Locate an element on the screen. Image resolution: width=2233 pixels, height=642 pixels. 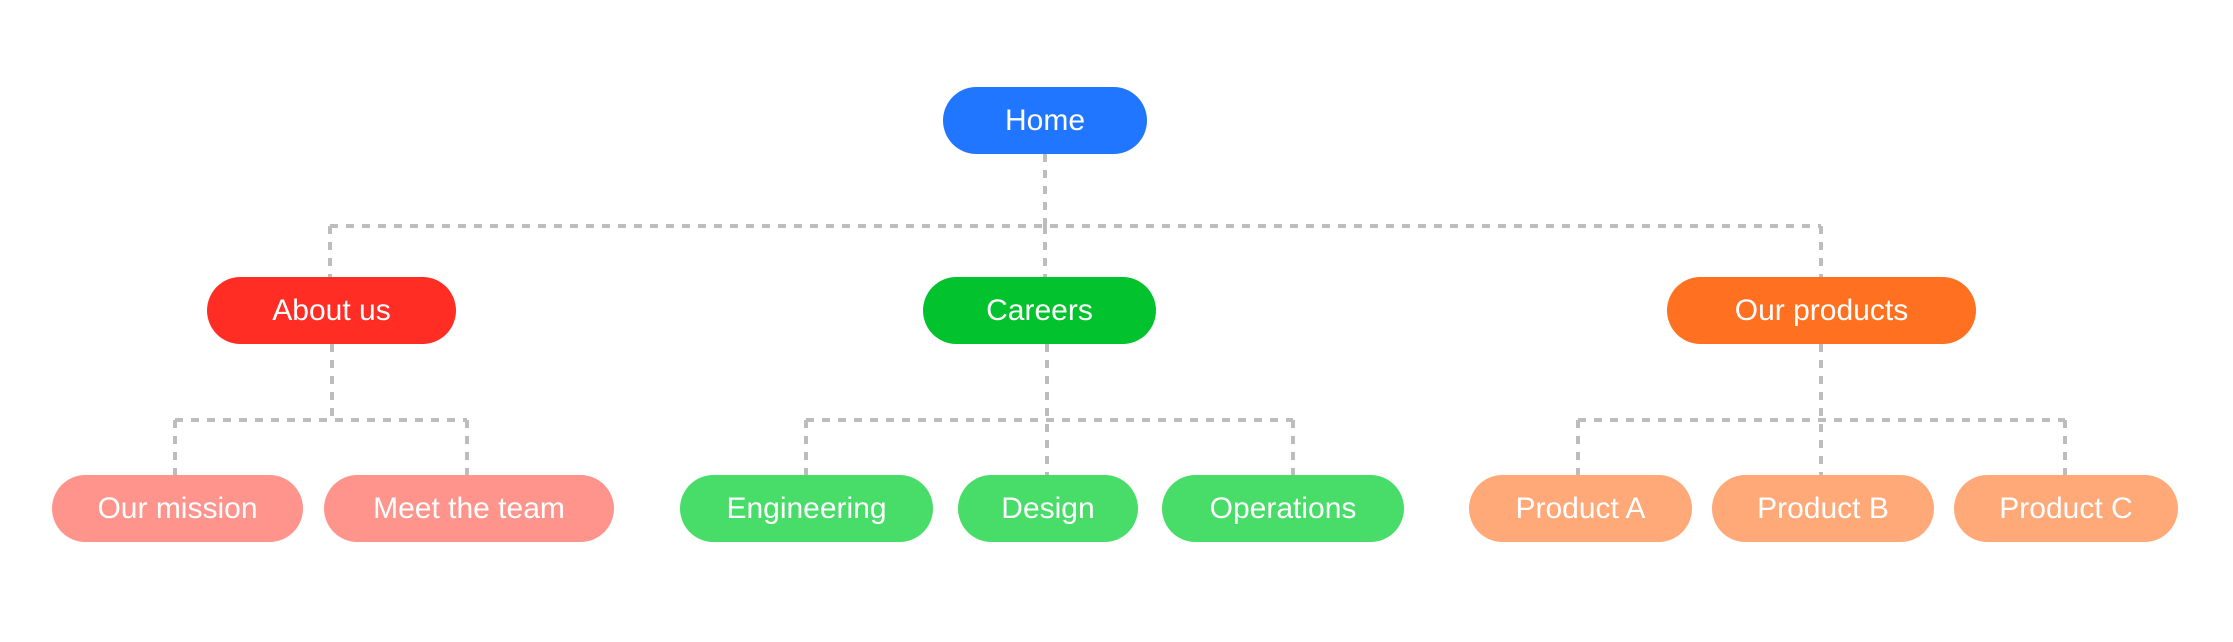
node-label: Product B is located at coordinates (1823, 508).